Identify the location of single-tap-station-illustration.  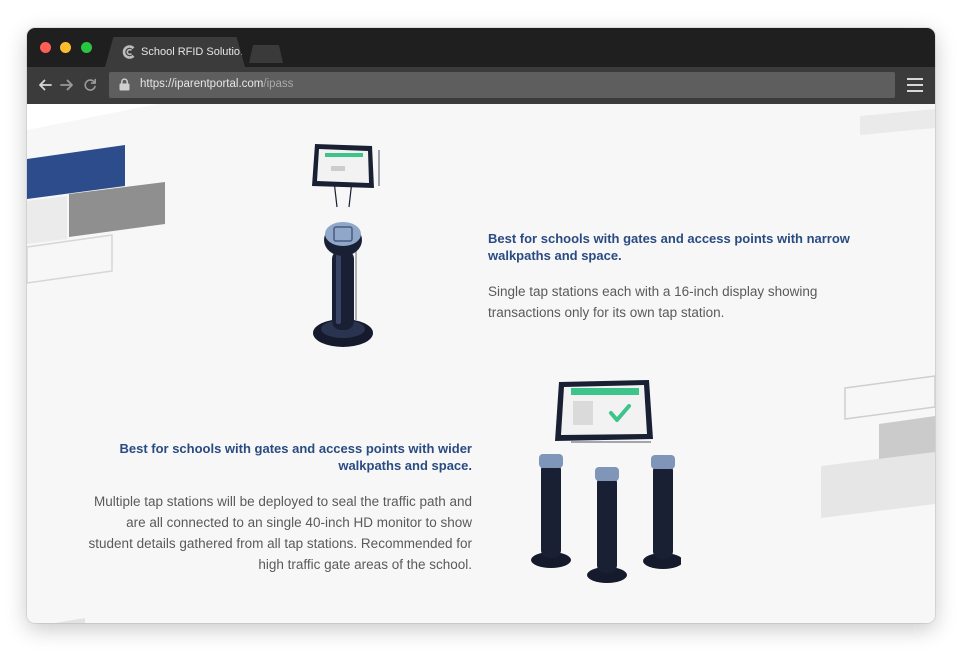
(346, 245).